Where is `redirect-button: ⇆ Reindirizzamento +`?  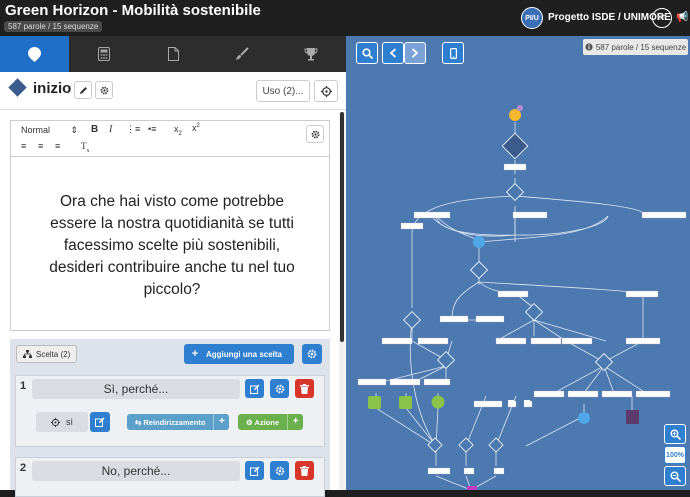 redirect-button: ⇆ Reindirizzamento + is located at coordinates (178, 422).